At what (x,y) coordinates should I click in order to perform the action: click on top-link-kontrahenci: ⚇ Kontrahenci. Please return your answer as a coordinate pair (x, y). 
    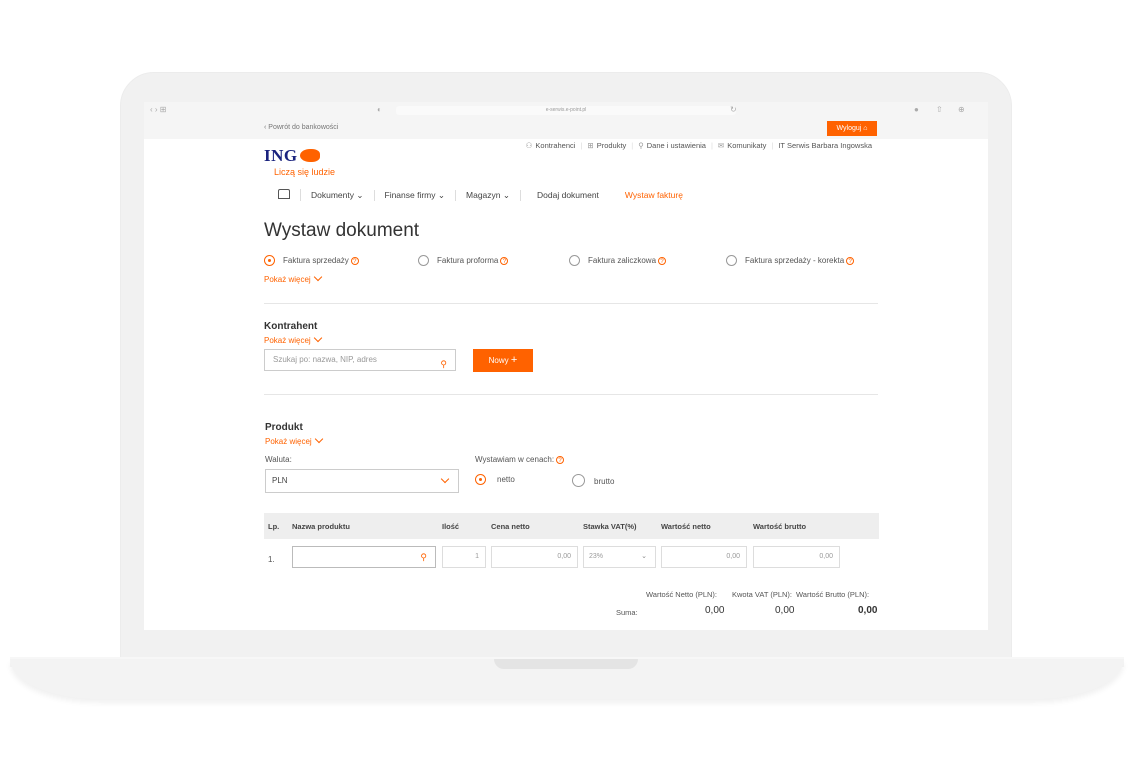
    Looking at the image, I should click on (551, 145).